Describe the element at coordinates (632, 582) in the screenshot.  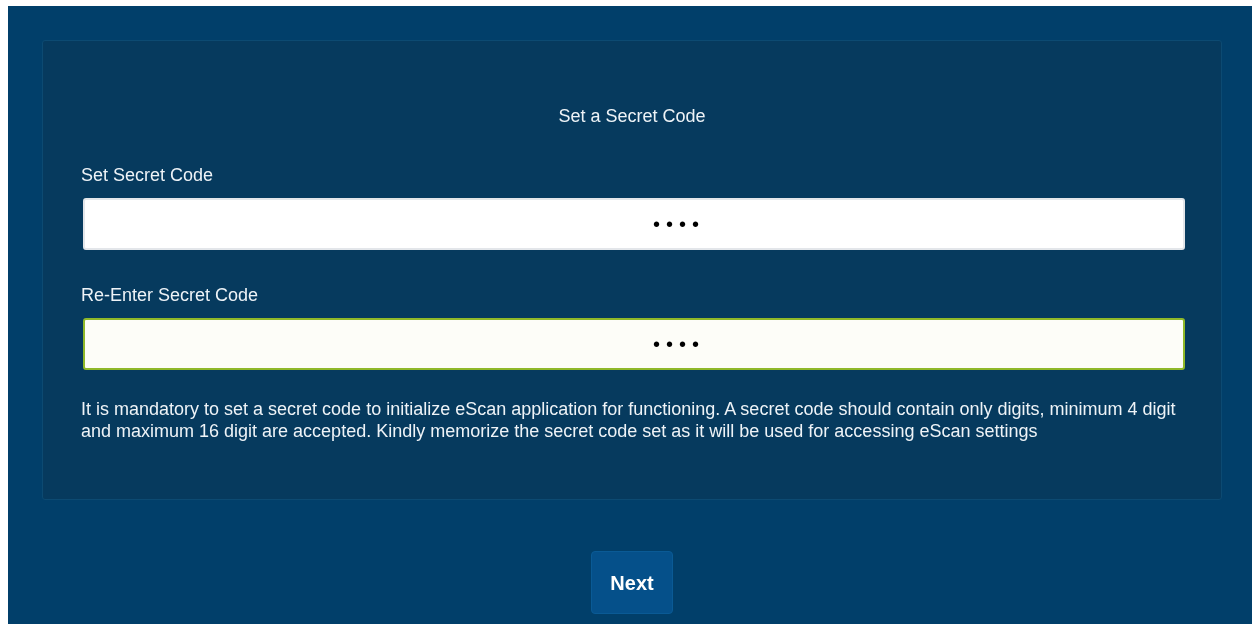
I see `next-button: Next` at that location.